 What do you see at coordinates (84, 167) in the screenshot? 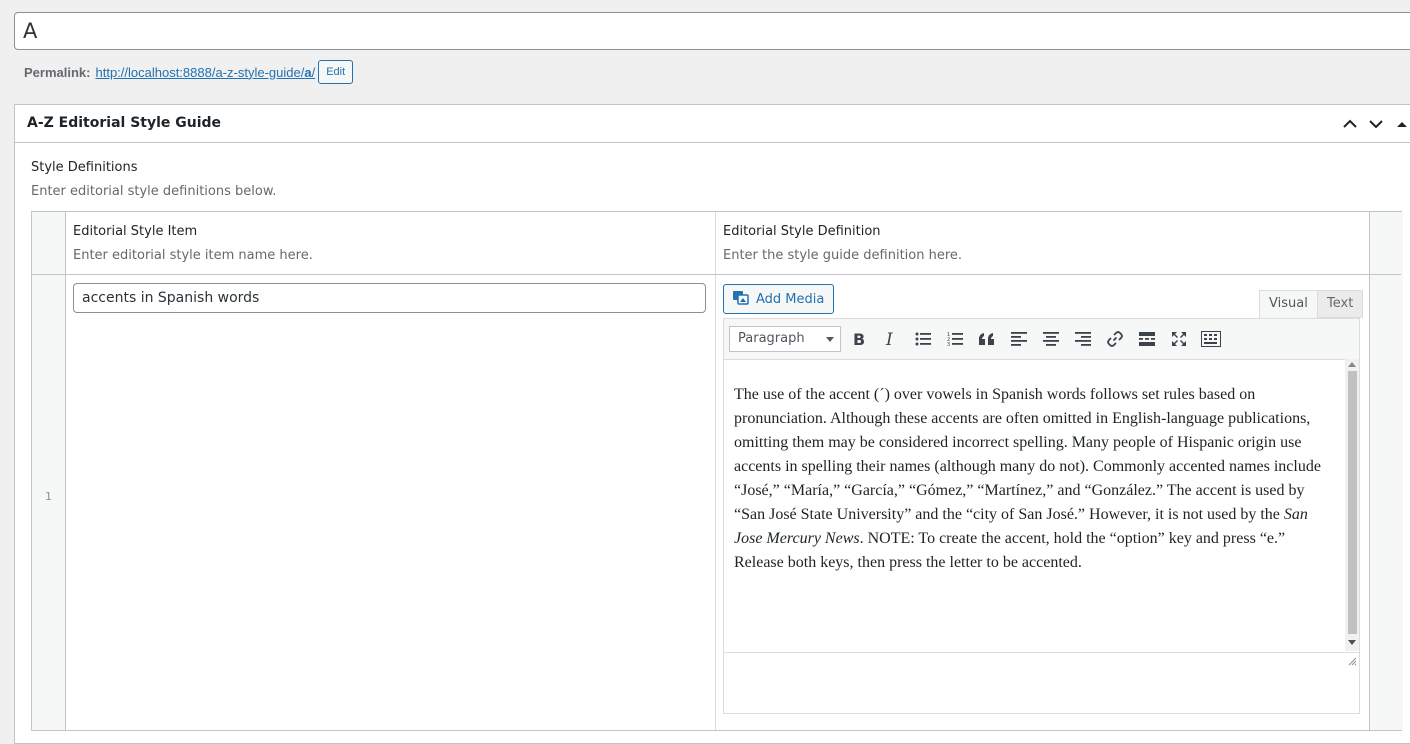
I see `style-definitions-label: Style Definitions` at bounding box center [84, 167].